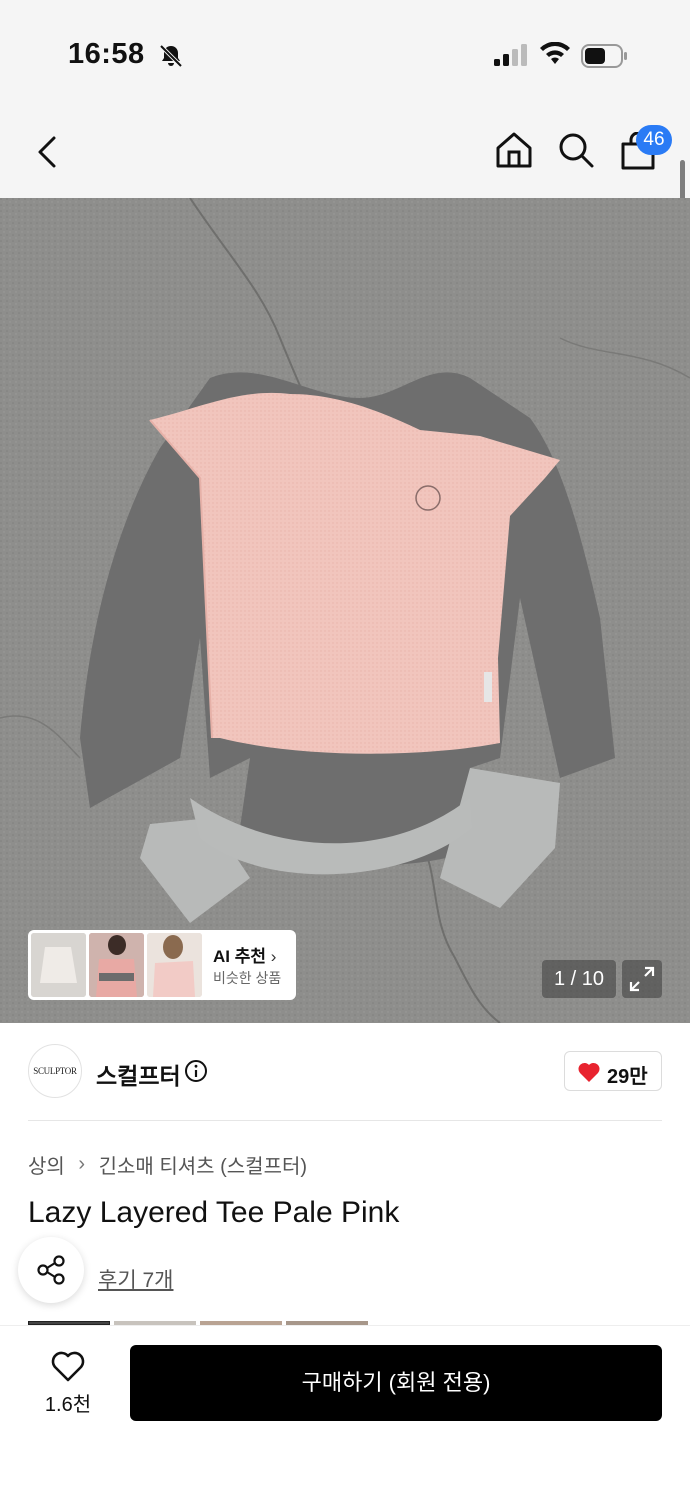 Image resolution: width=690 pixels, height=1500 pixels. Describe the element at coordinates (196, 1071) in the screenshot. I see `info-icon` at that location.